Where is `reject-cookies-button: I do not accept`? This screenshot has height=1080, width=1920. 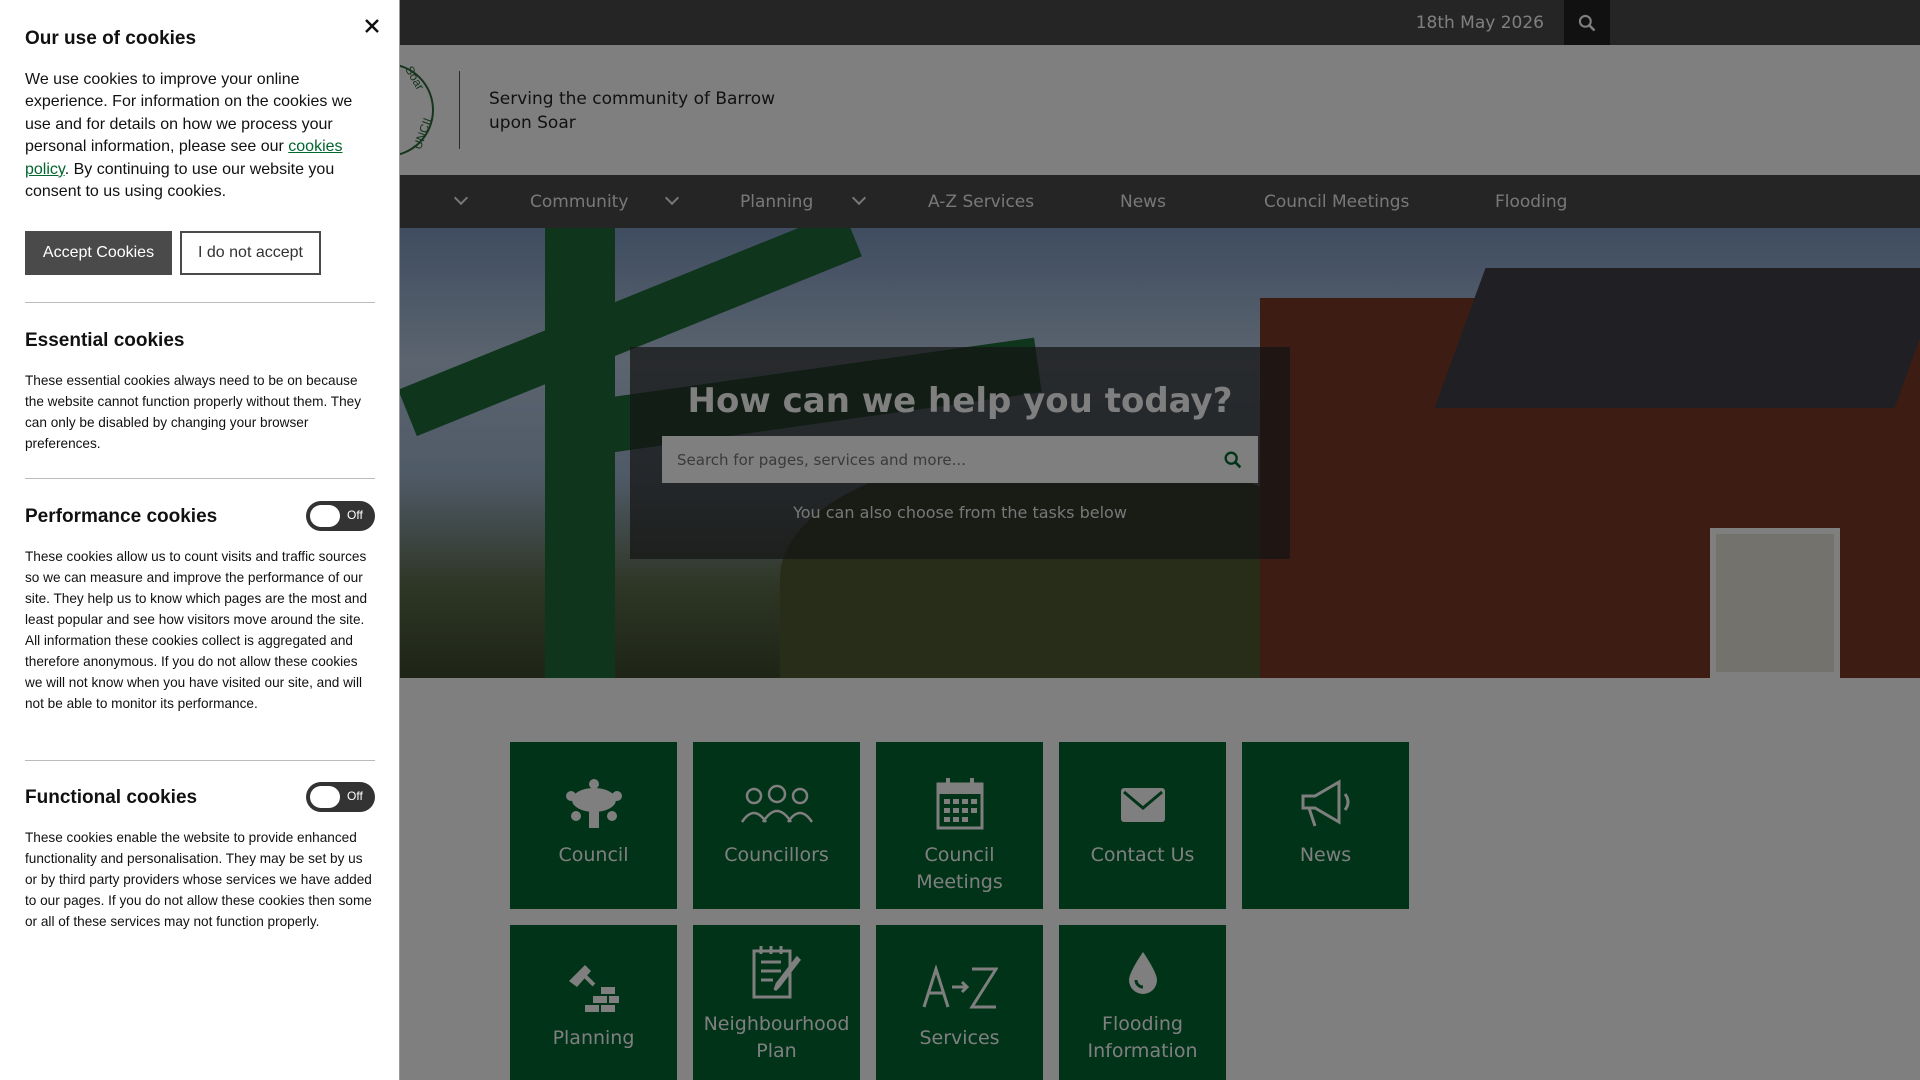
reject-cookies-button: I do not accept is located at coordinates (250, 253).